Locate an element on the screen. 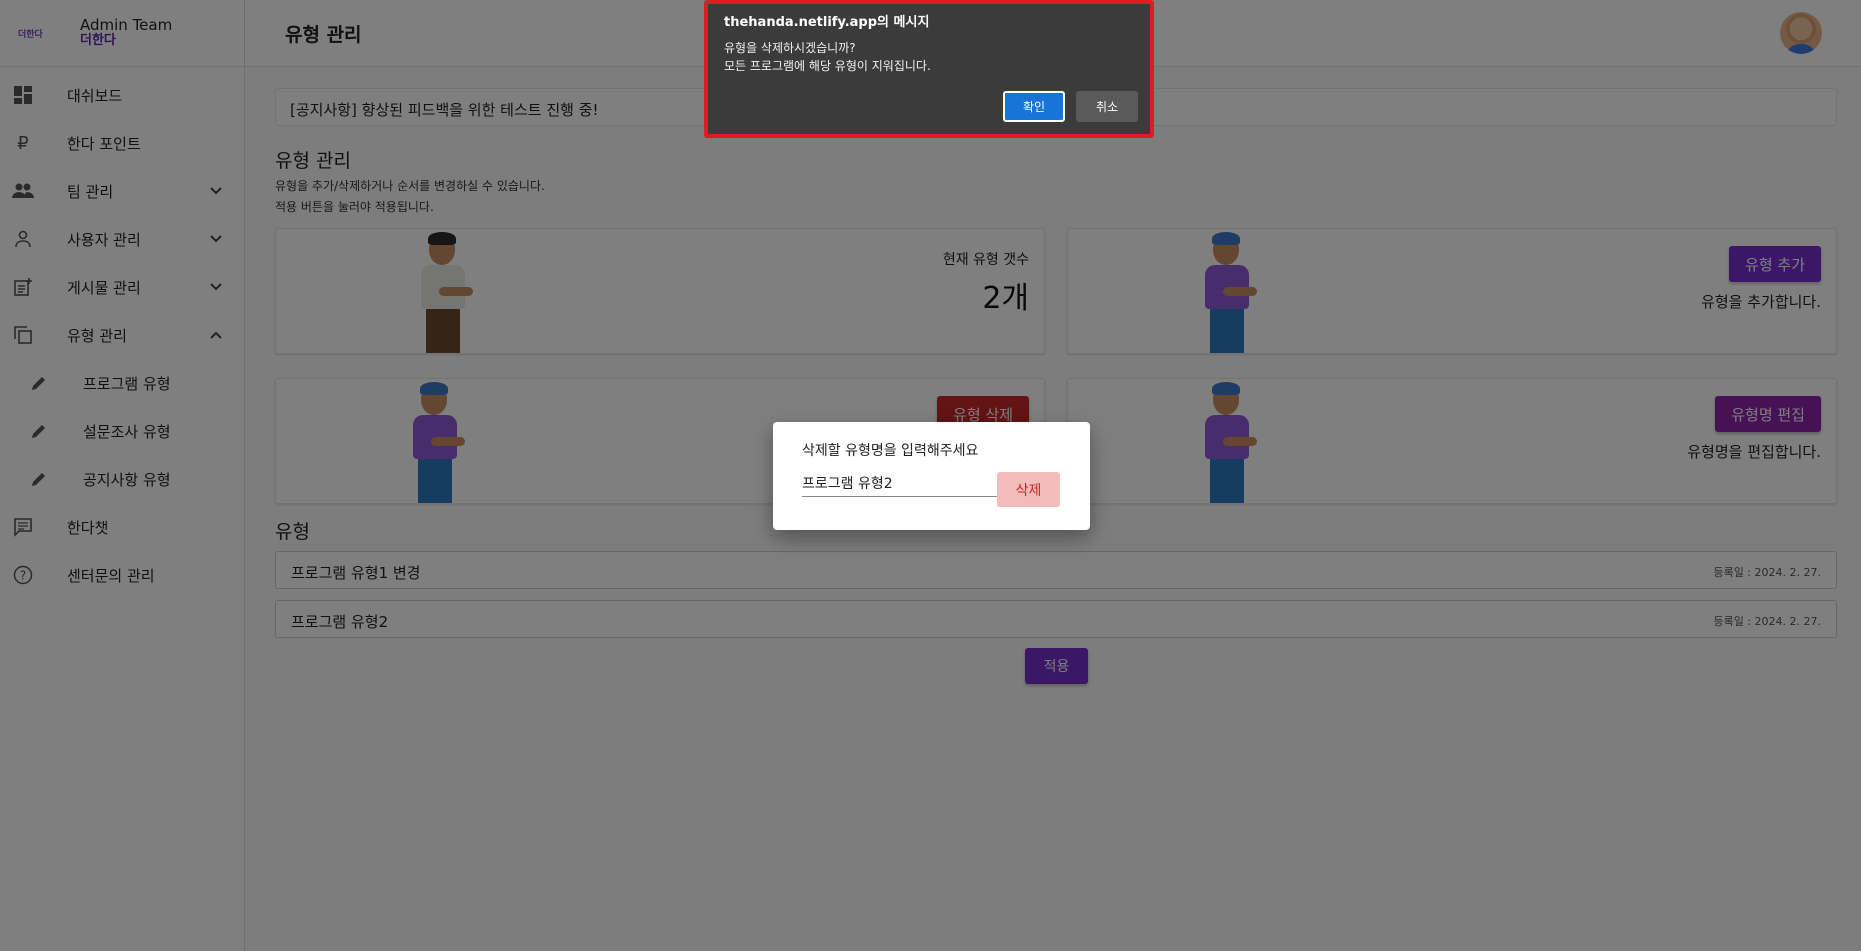  alert-message-line: 유형을 삭제하시겠습니까? is located at coordinates (790, 48).